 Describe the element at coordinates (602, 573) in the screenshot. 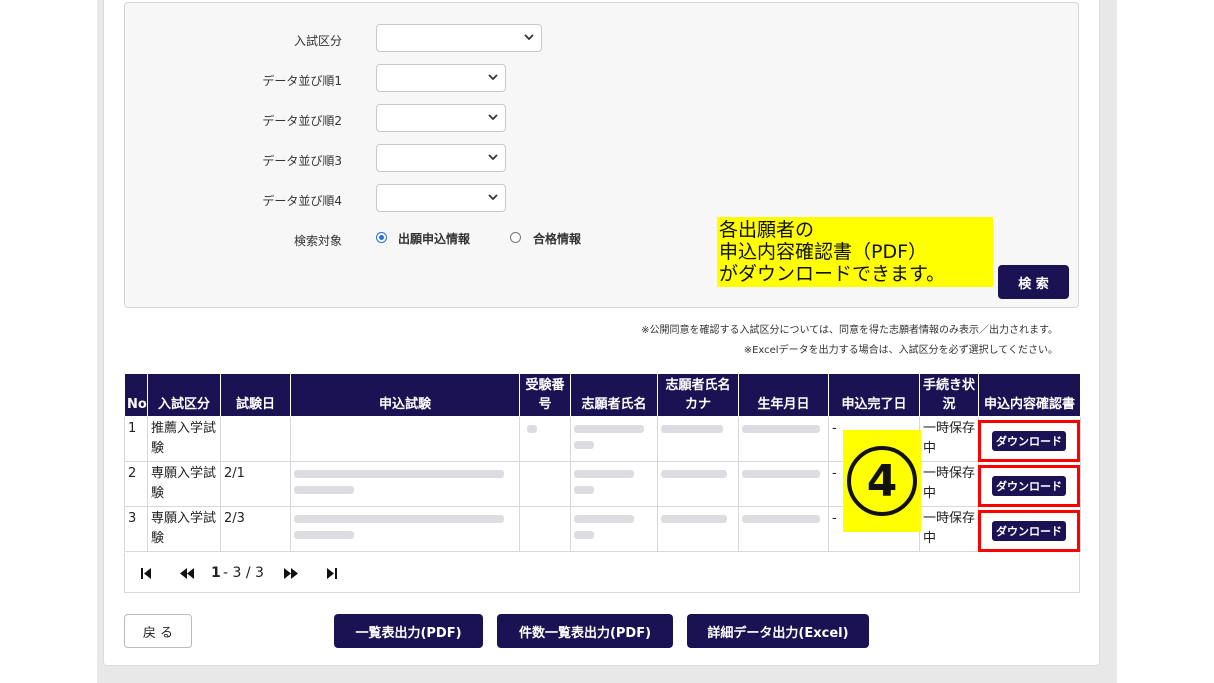

I see `pagination-bar` at that location.